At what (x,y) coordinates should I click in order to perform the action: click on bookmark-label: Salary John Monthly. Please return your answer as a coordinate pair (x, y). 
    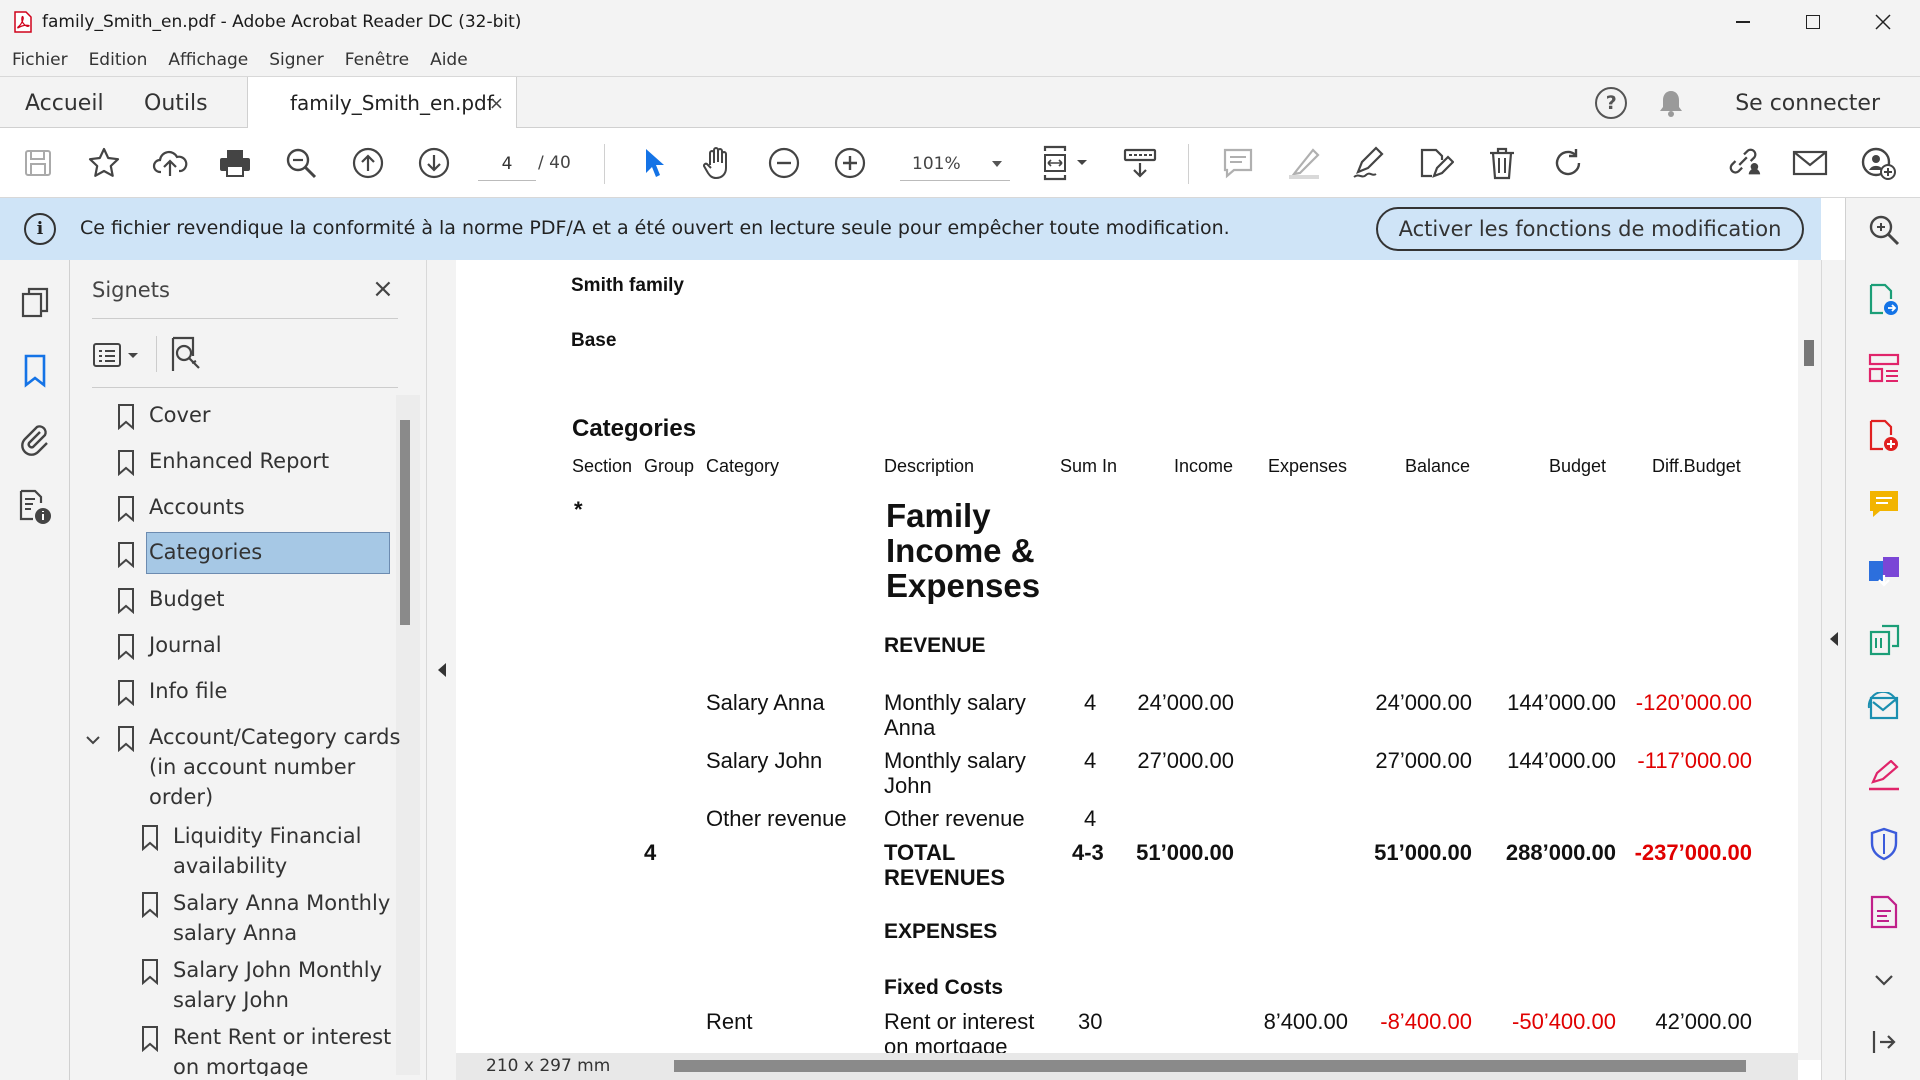
    Looking at the image, I should click on (278, 970).